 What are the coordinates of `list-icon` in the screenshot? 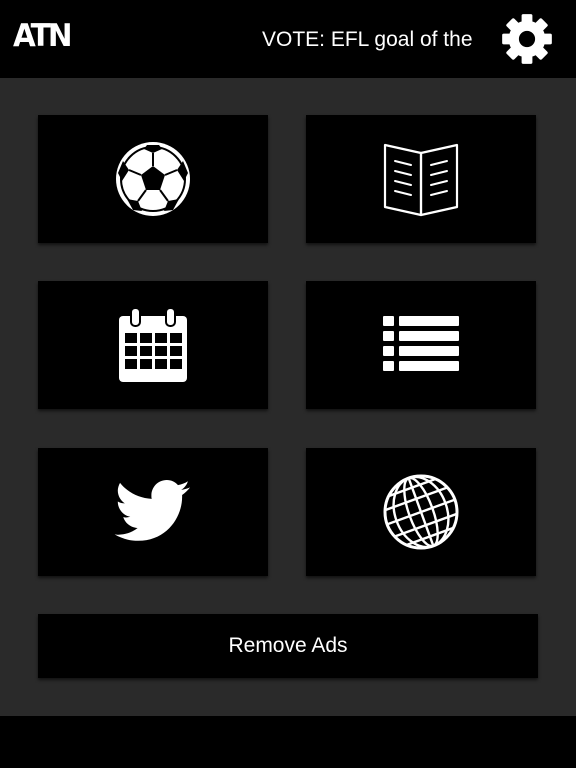 It's located at (421, 343).